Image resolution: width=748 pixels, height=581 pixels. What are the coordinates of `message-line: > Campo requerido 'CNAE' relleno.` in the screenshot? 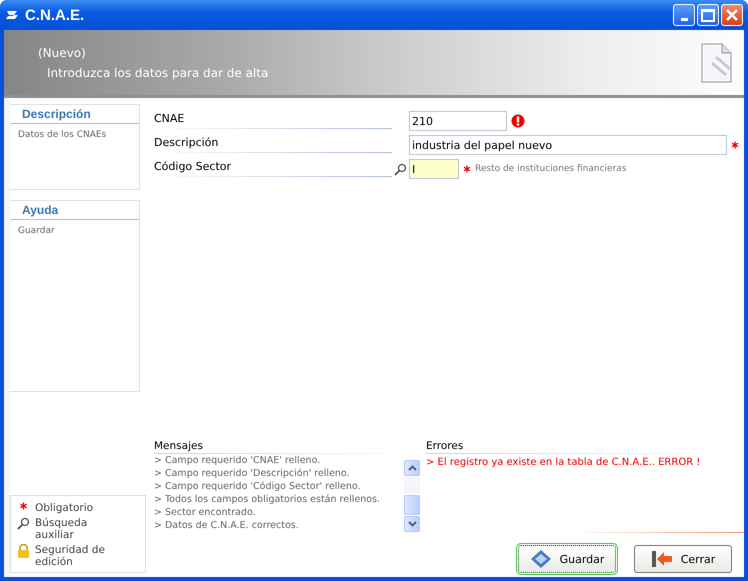 It's located at (238, 460).